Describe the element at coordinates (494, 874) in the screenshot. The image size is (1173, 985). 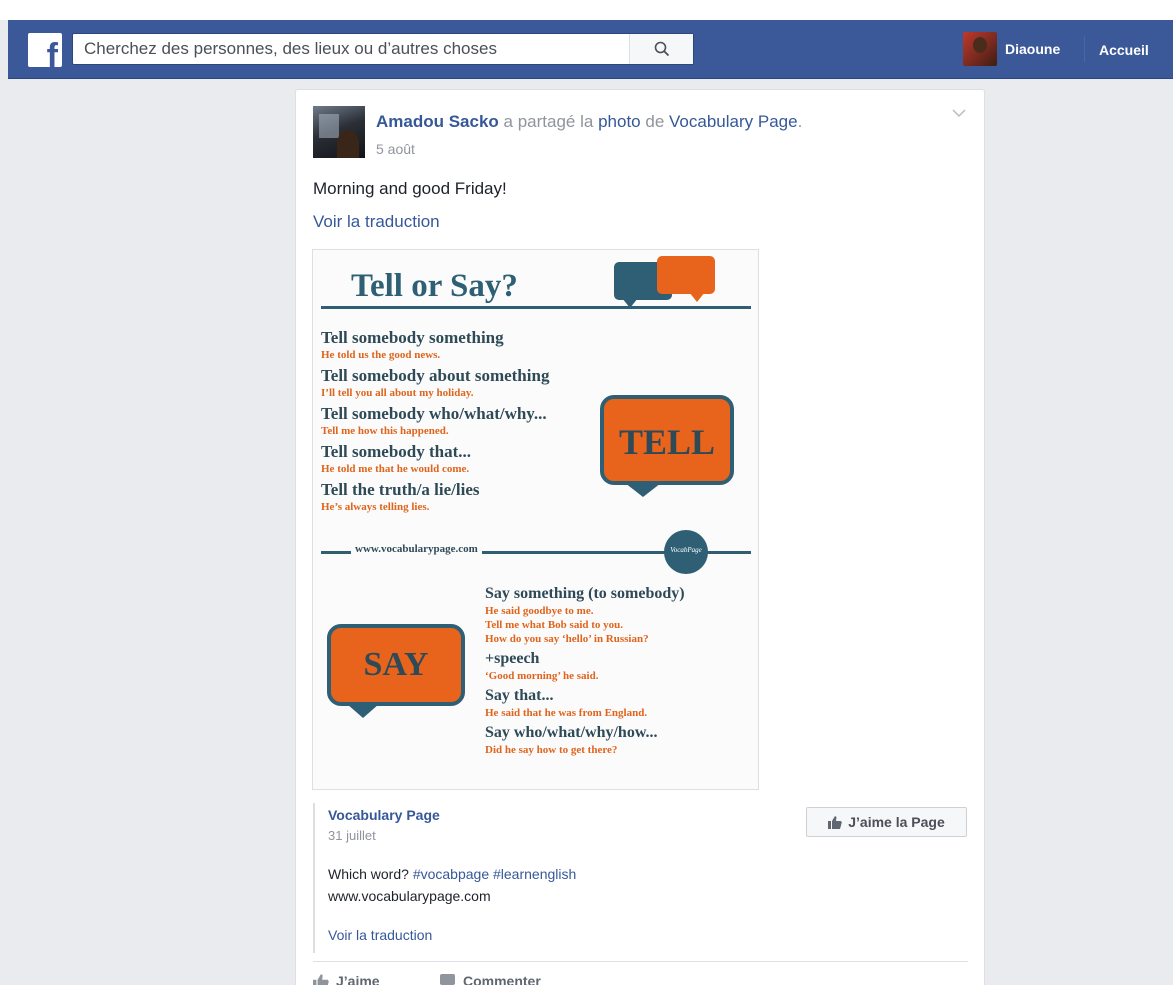
I see `hashtag-links: #vocabpage #learnenglish` at that location.